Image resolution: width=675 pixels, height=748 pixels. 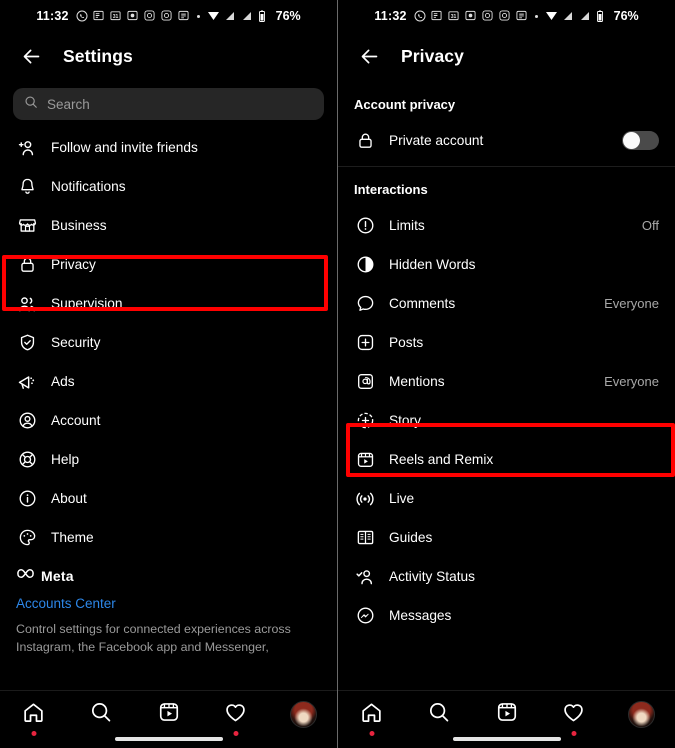 I want to click on row-posts: Posts, so click(x=506, y=342).